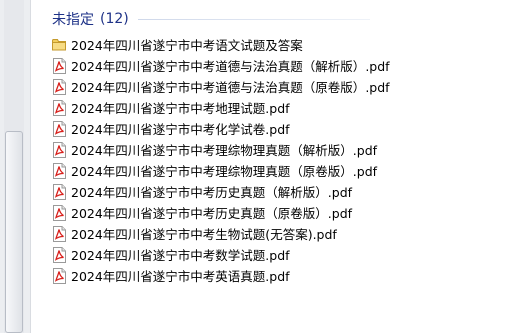  What do you see at coordinates (14, 232) in the screenshot?
I see `scrollbar-thumb` at bounding box center [14, 232].